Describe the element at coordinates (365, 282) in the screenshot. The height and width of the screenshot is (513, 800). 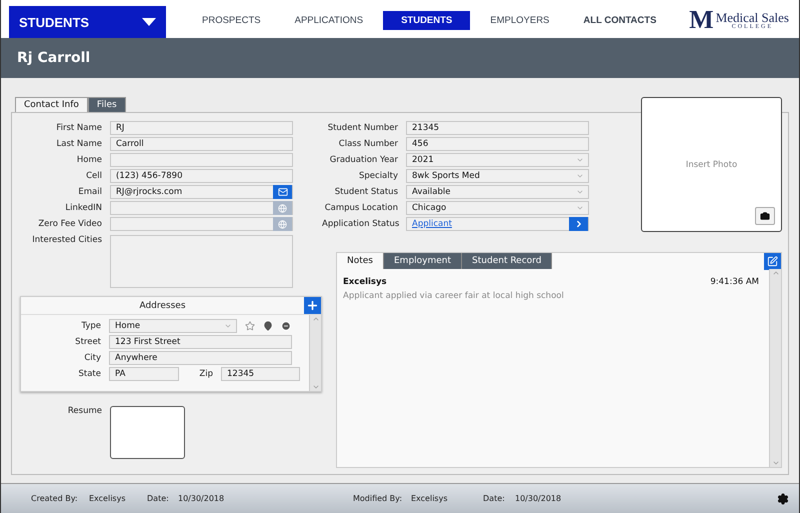
I see `note-author: Excelisys` at that location.